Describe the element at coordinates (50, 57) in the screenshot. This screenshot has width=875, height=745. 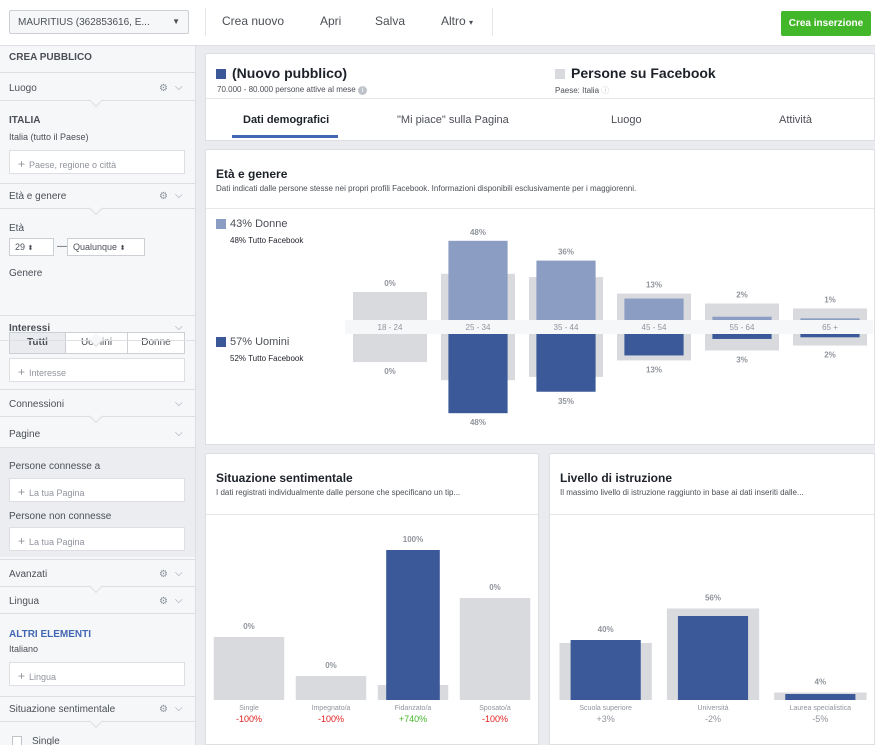
I see `sidebar-title: CREA PUBBLICO` at that location.